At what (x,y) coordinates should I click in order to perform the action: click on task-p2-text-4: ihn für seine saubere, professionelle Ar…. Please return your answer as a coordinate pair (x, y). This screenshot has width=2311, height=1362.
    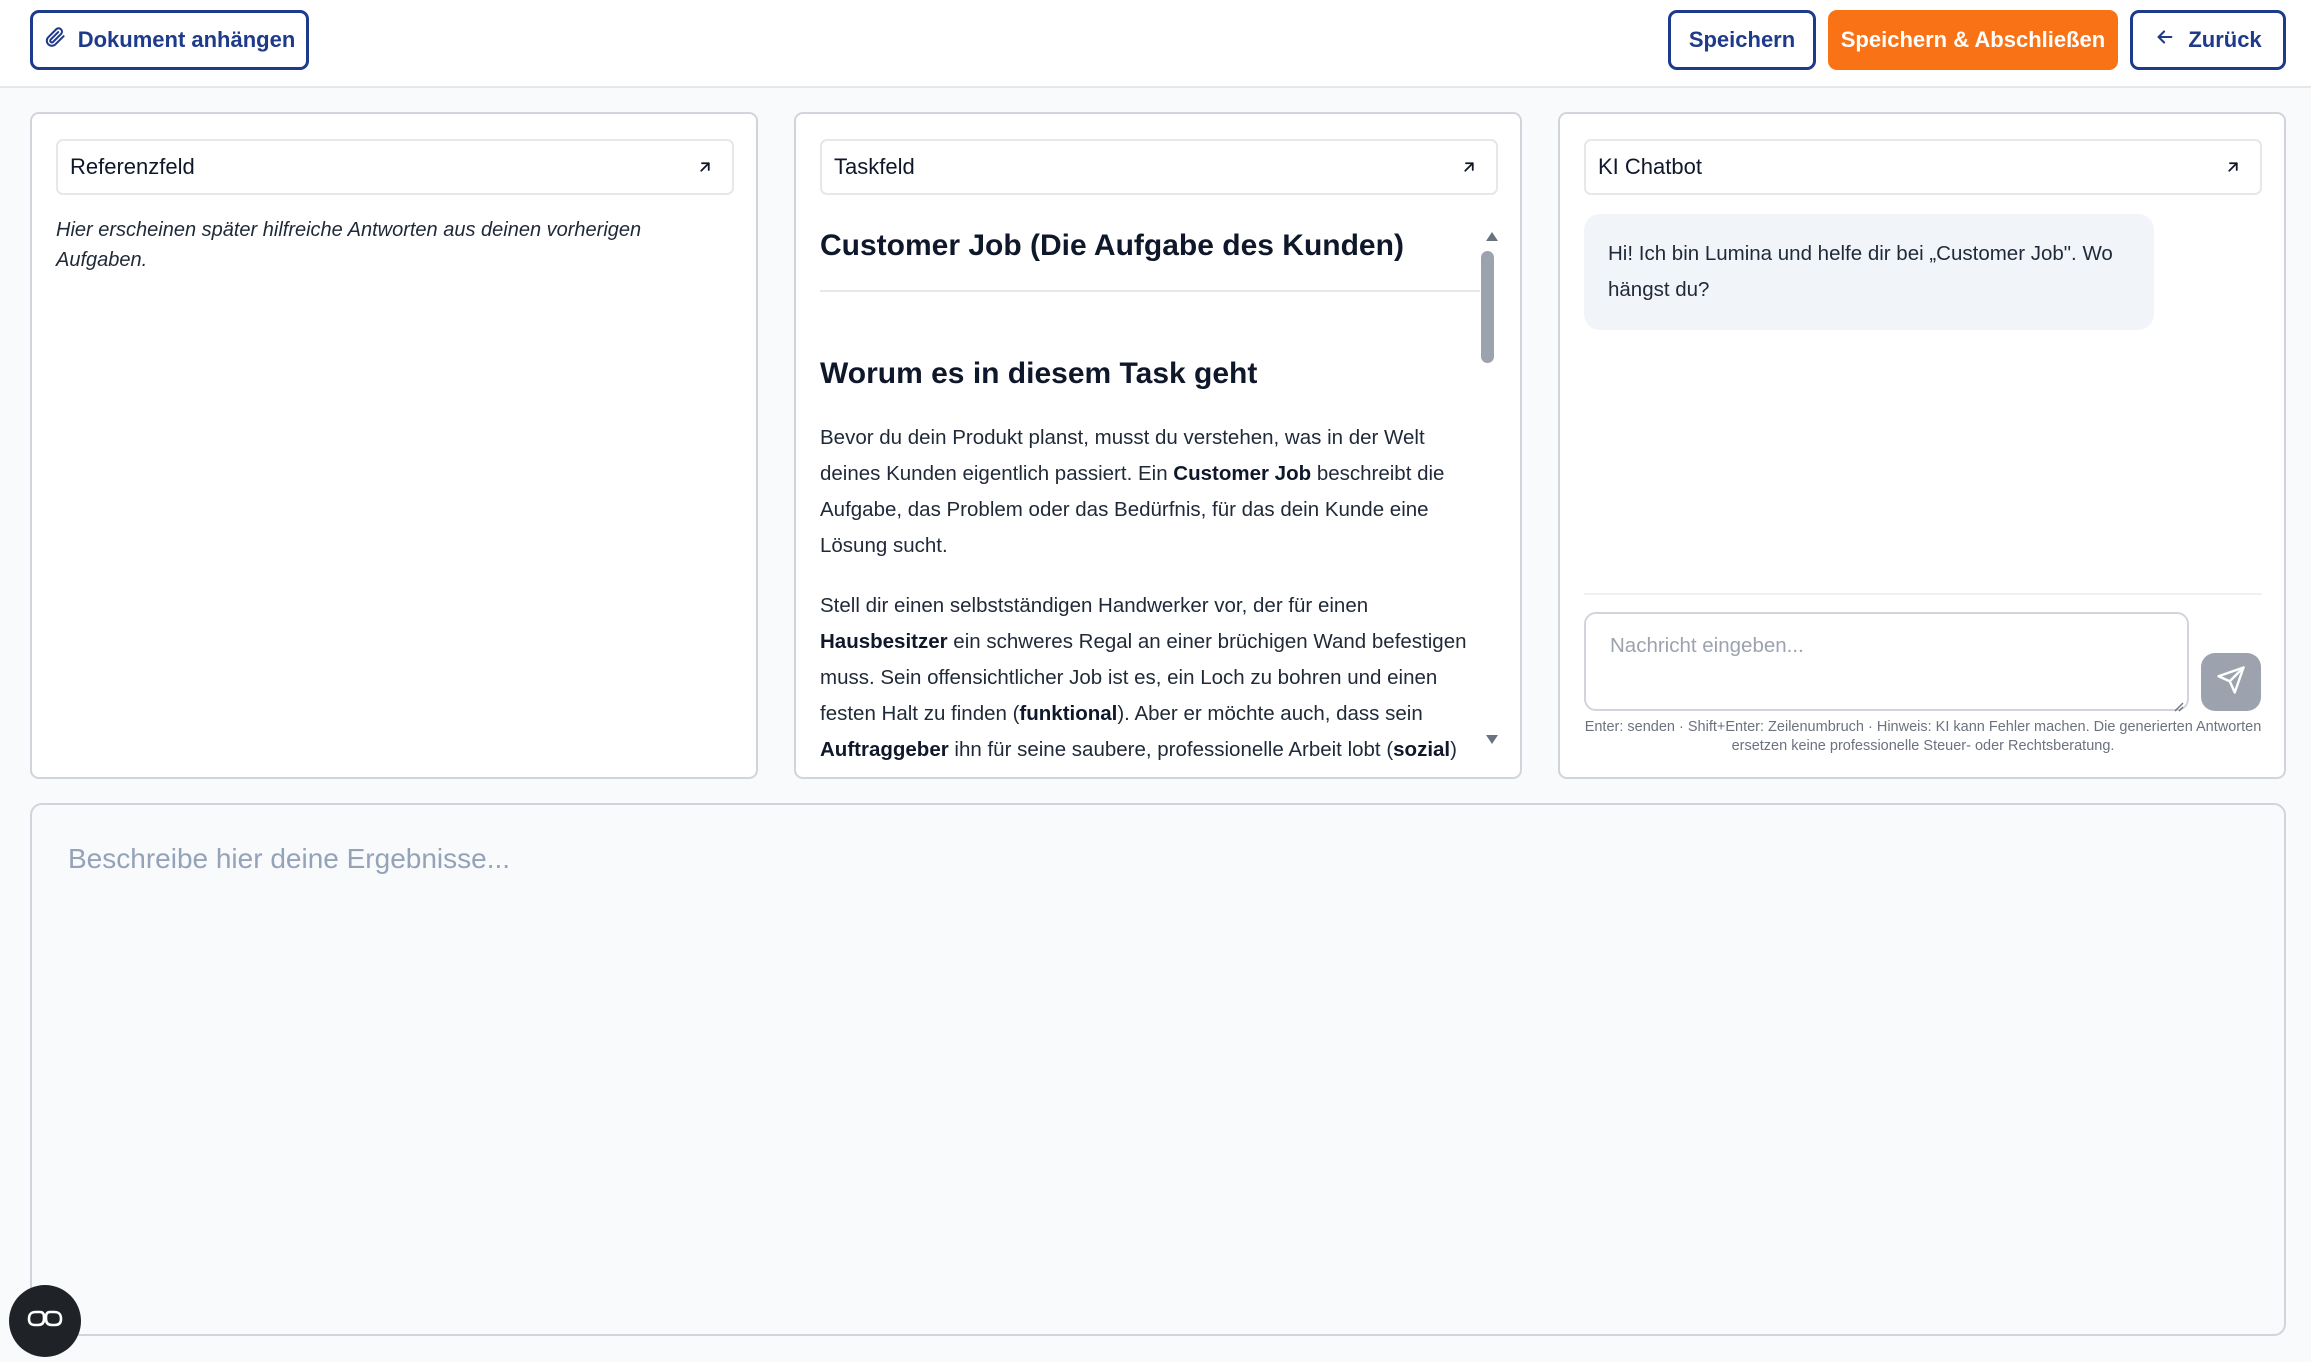
    Looking at the image, I should click on (1171, 749).